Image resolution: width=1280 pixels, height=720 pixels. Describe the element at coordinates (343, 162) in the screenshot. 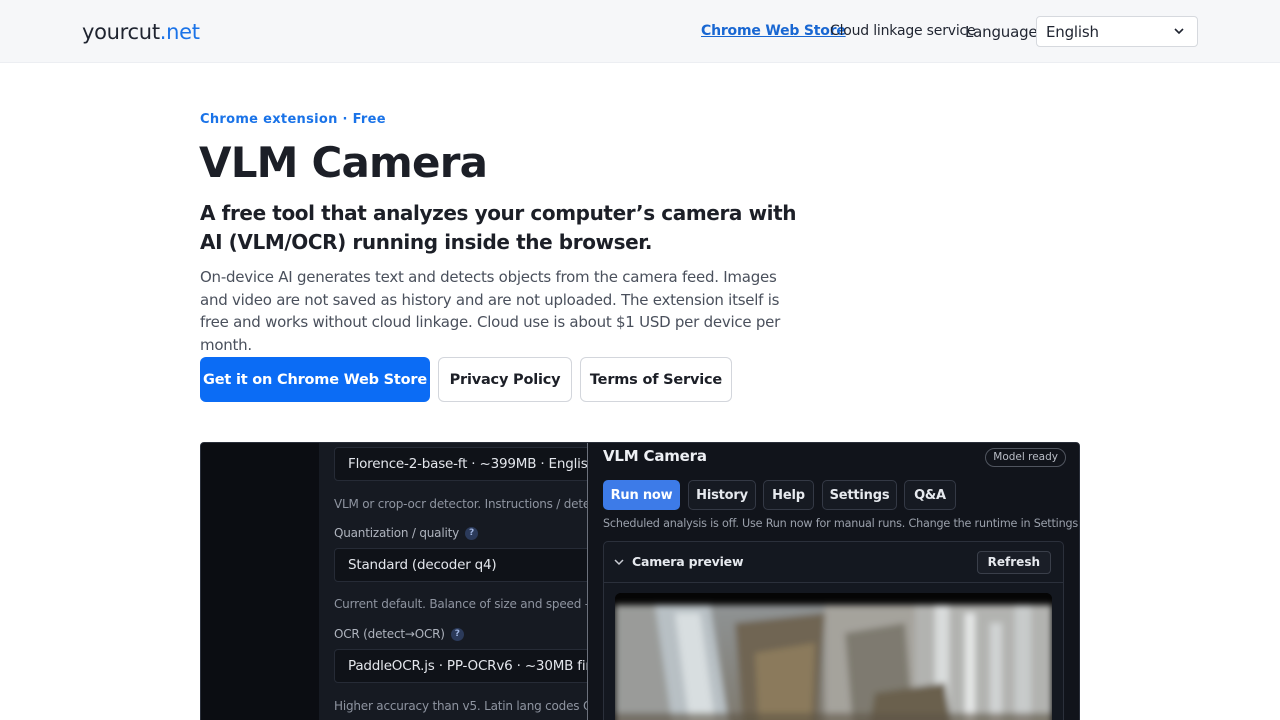

I see `page-title: VLM Camera` at that location.